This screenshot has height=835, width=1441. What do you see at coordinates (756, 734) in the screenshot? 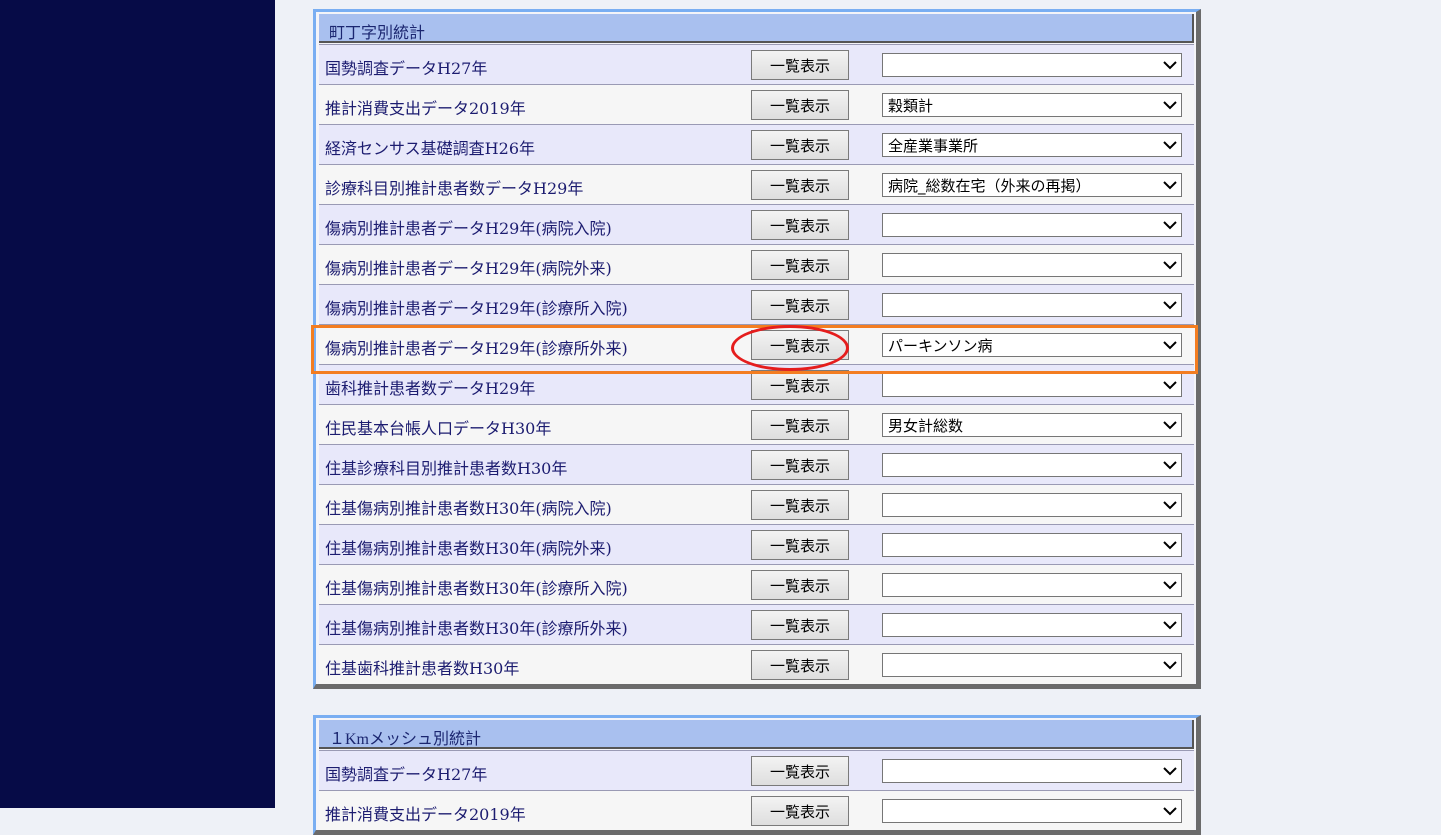
I see `section-header: １Kmメッシュ別統計` at bounding box center [756, 734].